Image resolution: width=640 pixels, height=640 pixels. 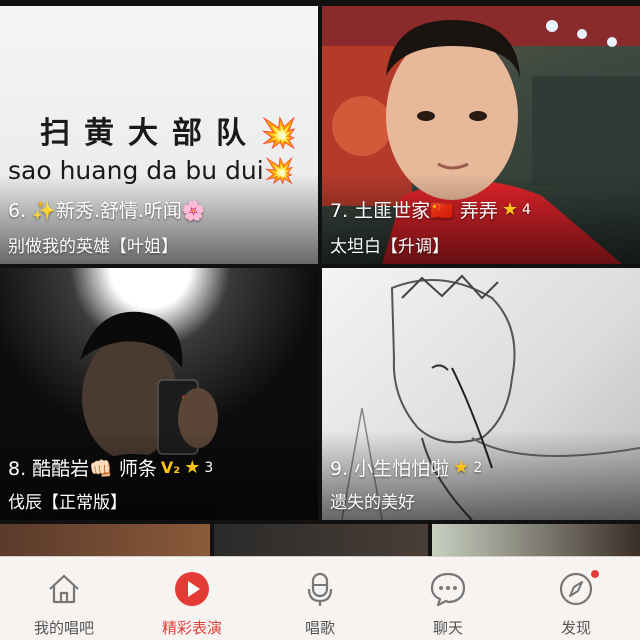 I want to click on microphone-icon, so click(x=320, y=589).